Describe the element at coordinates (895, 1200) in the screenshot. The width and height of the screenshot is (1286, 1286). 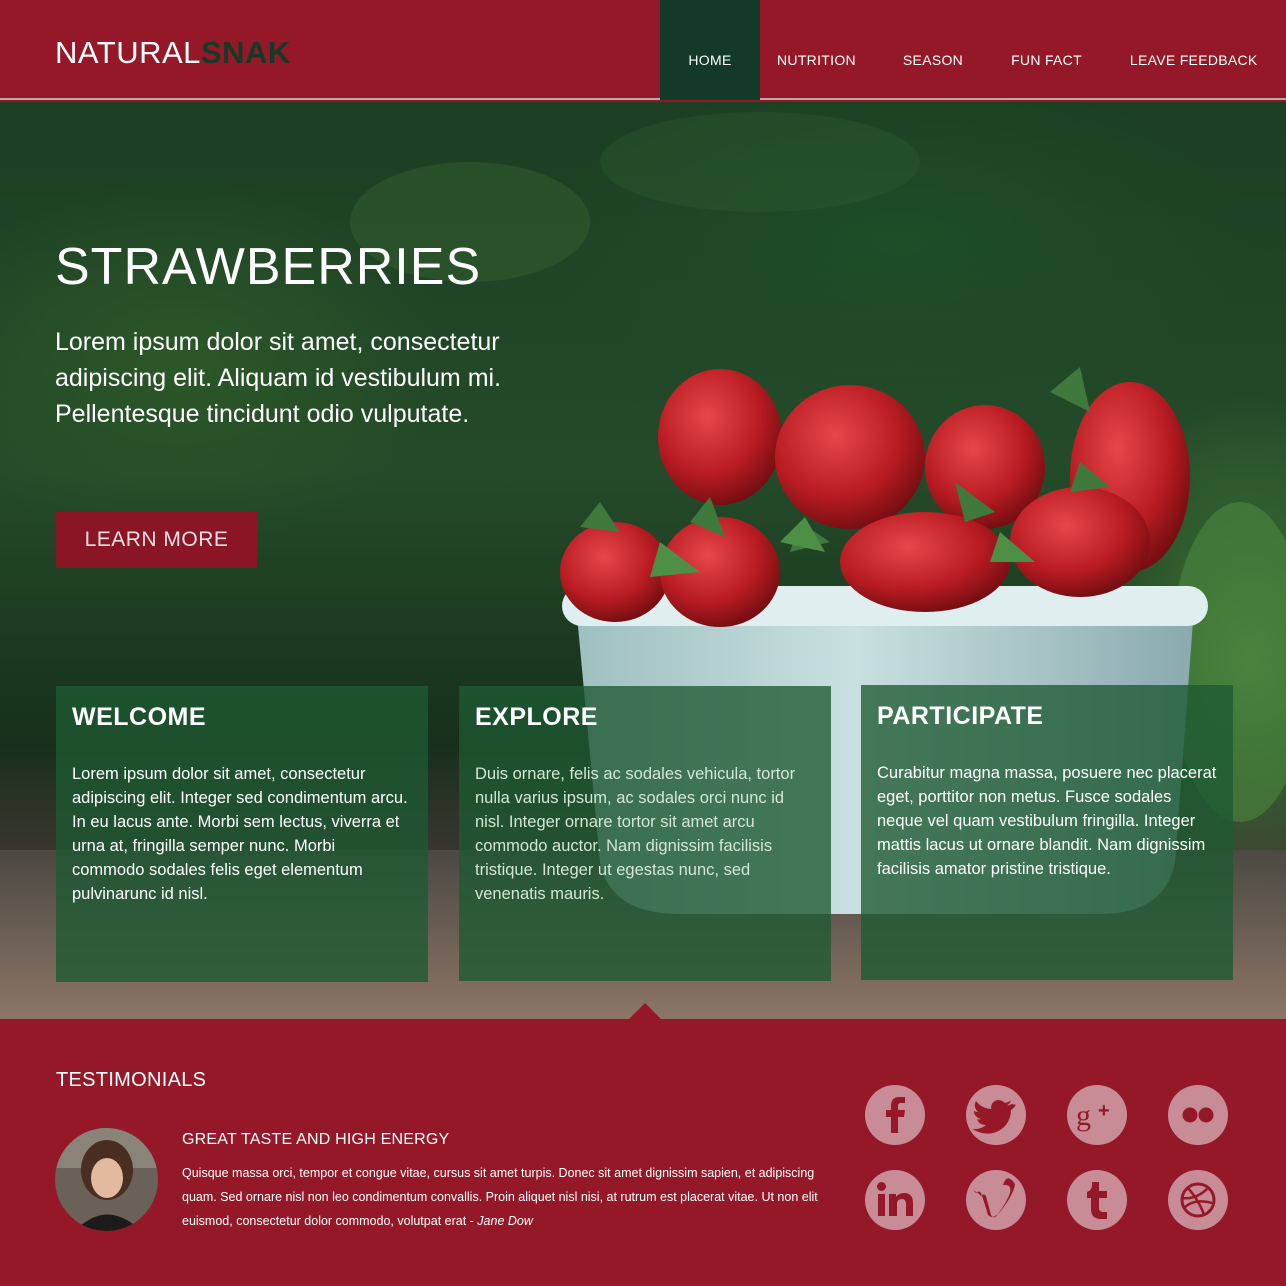
I see `linkedin-icon` at that location.